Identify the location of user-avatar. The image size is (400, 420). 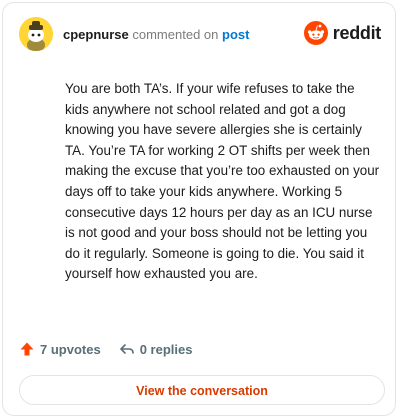
(36, 34).